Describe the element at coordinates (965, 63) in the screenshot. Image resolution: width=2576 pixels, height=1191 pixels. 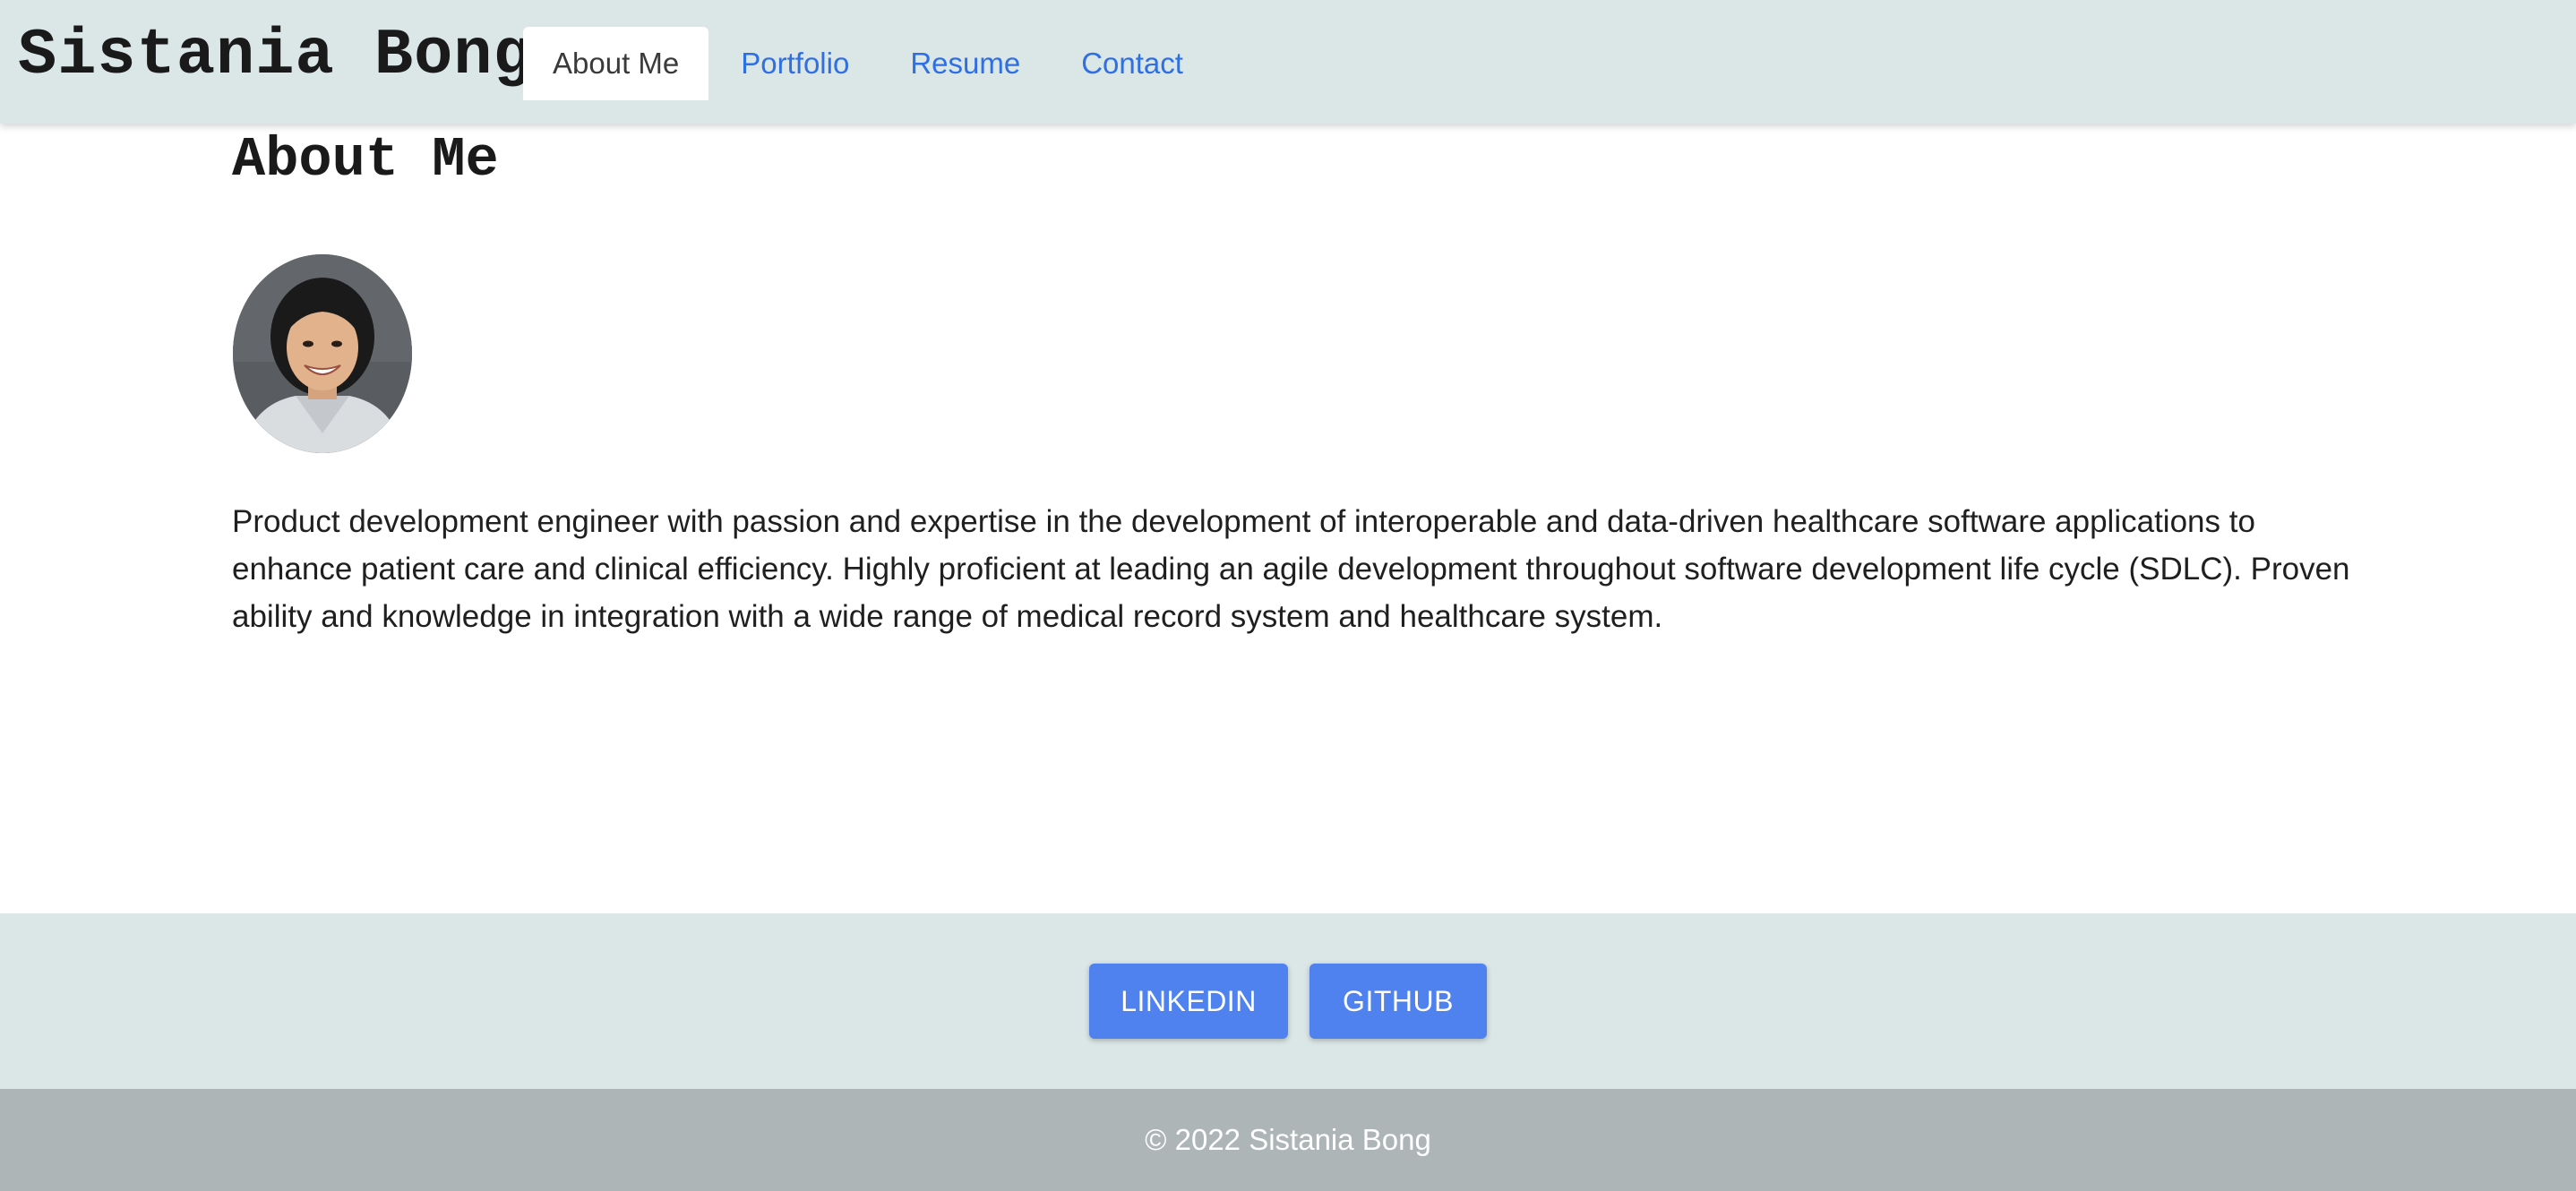
I see `nav-tab-resume: Resume` at that location.